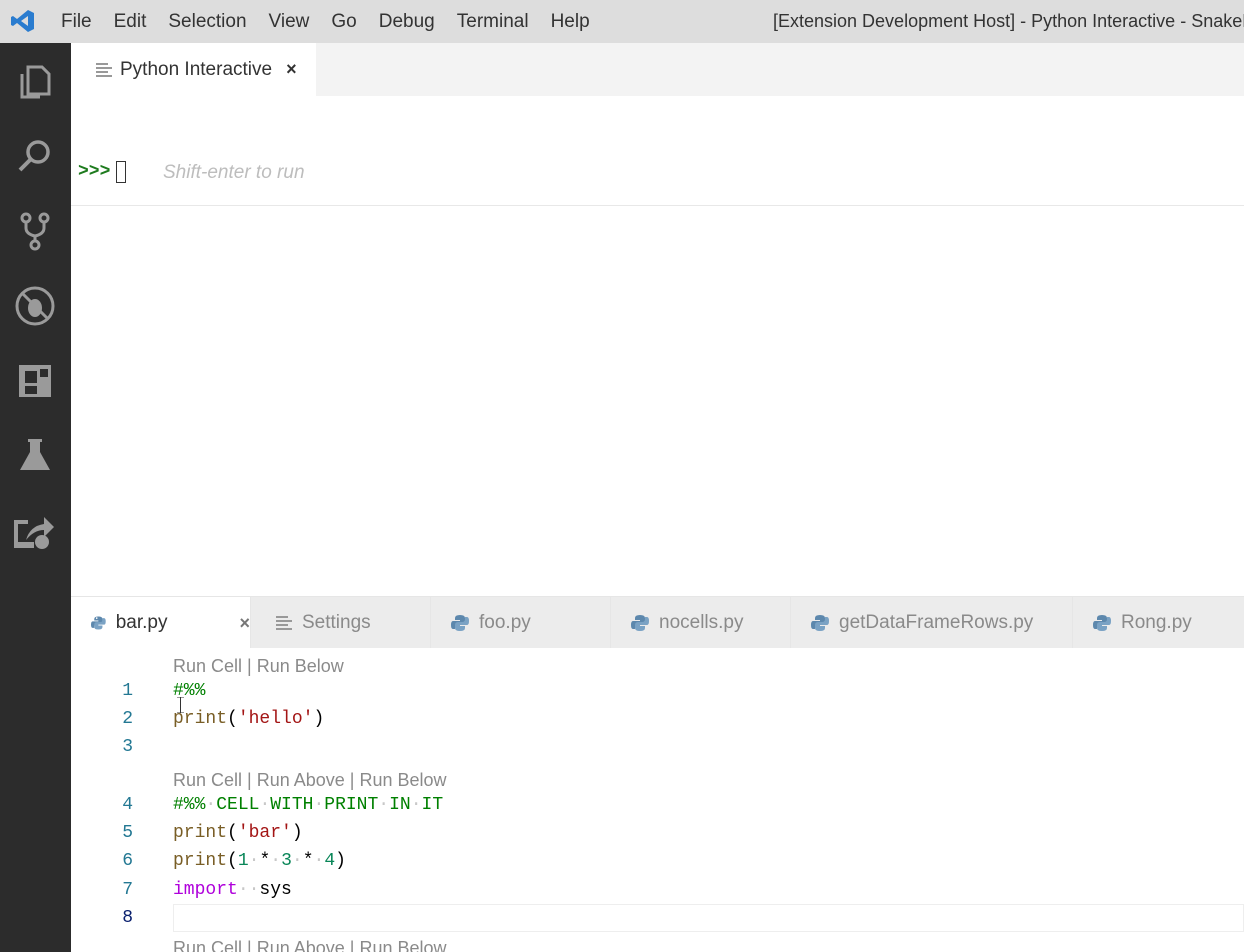  I want to click on tab-label: getDataFrameRows.py, so click(936, 622).